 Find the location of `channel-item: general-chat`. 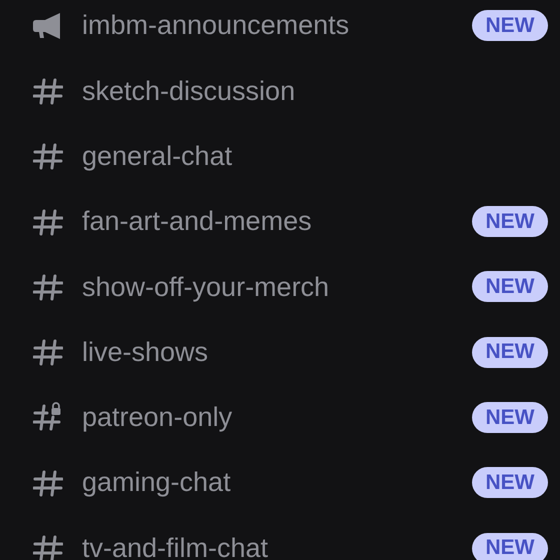

channel-item: general-chat is located at coordinates (280, 156).